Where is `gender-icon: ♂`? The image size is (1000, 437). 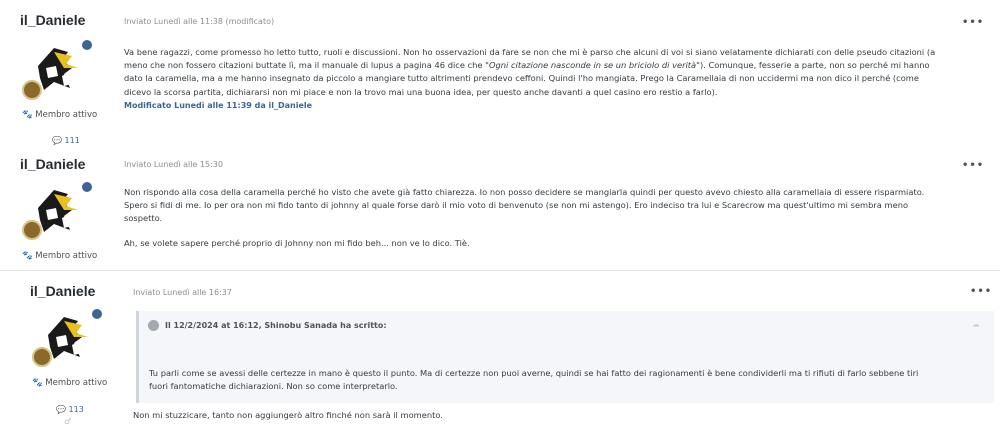 gender-icon: ♂ is located at coordinates (68, 421).